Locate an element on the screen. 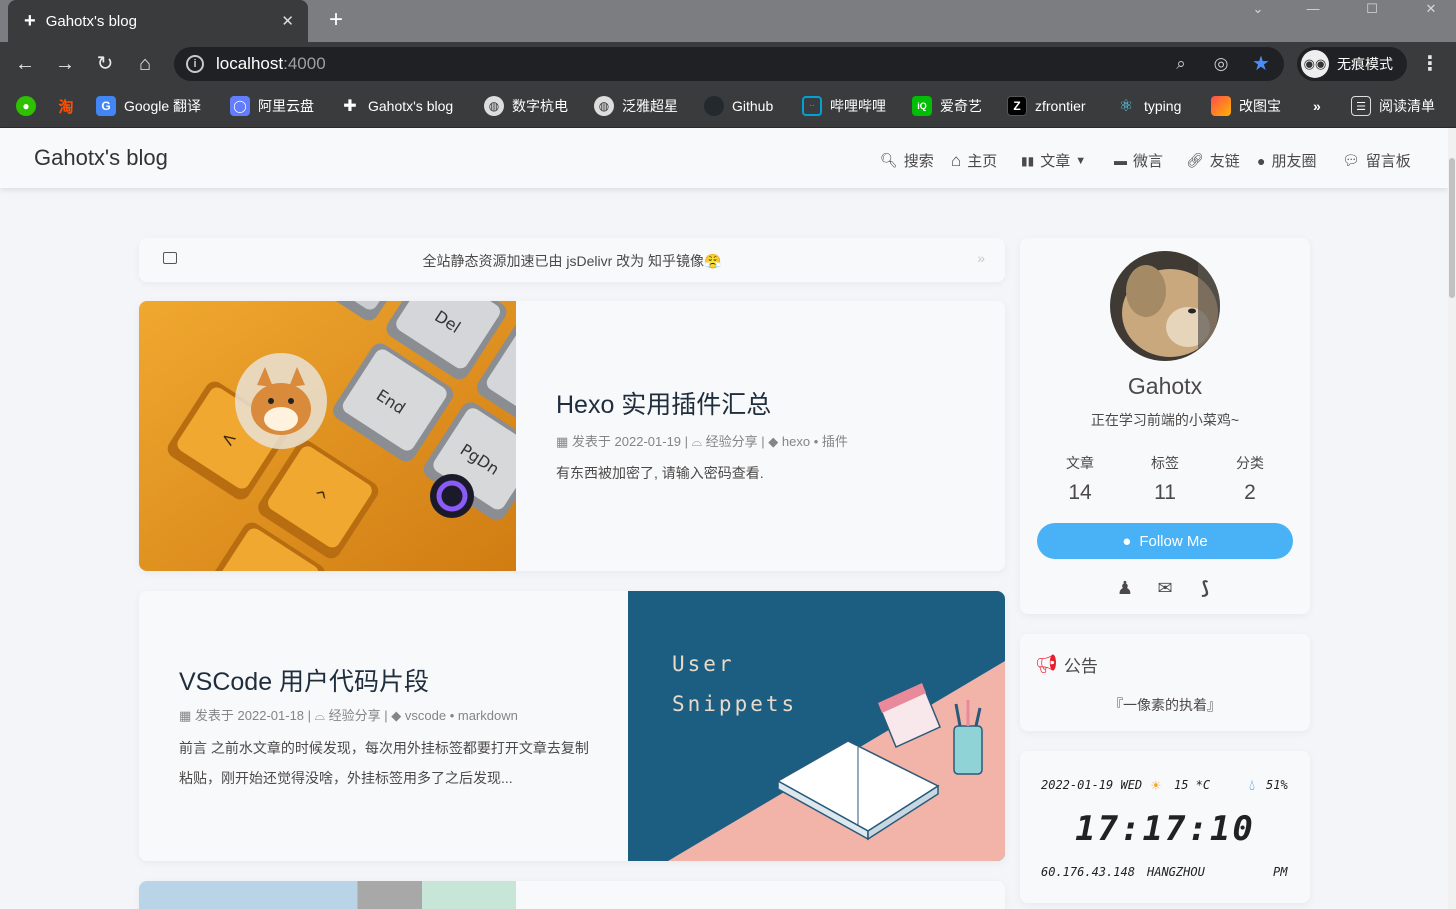 This screenshot has height=909, width=1456. bookmark-label: 阿里云盘 is located at coordinates (286, 106).